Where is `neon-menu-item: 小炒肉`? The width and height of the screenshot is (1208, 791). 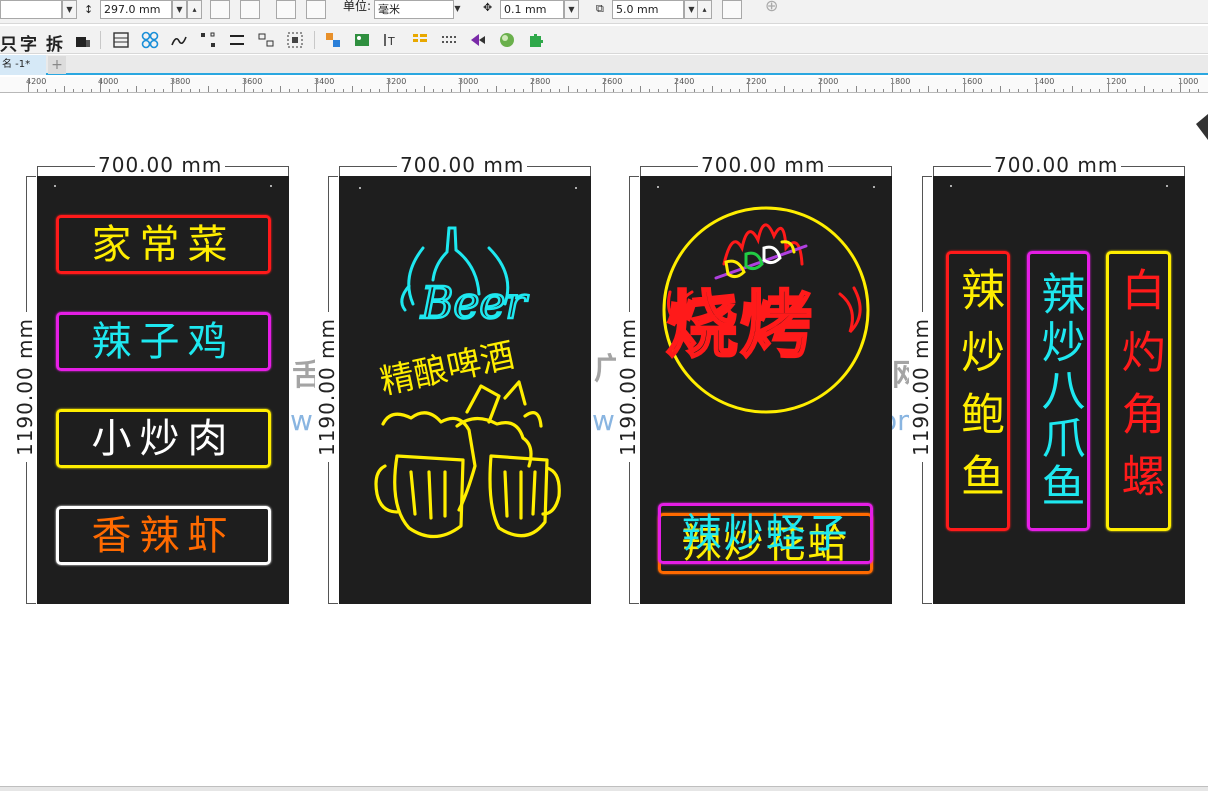 neon-menu-item: 小炒肉 is located at coordinates (163, 438).